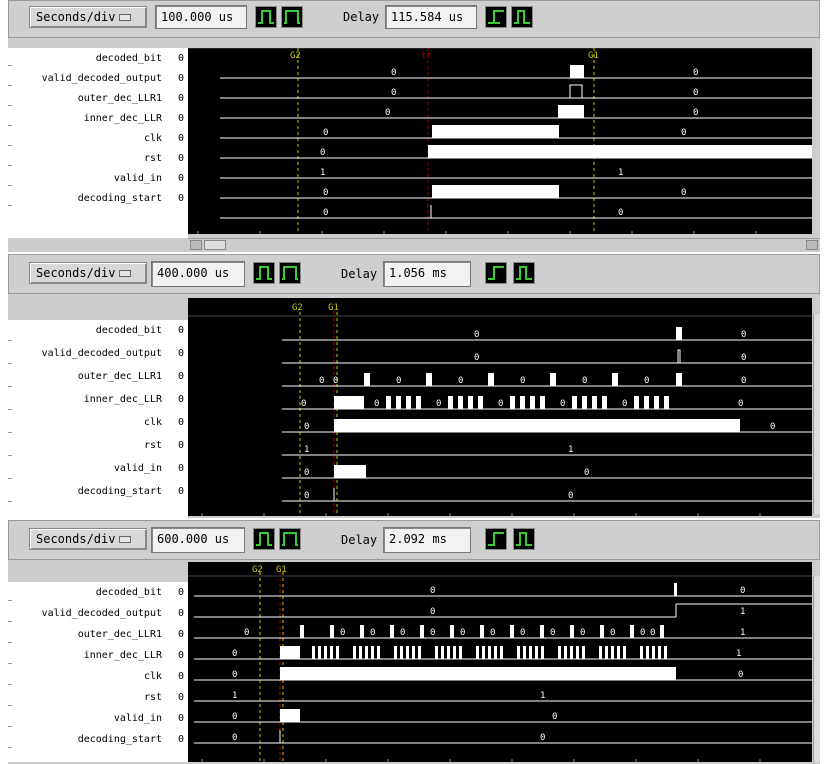 Image resolution: width=825 pixels, height=764 pixels. I want to click on delay-label: Delay, so click(359, 540).